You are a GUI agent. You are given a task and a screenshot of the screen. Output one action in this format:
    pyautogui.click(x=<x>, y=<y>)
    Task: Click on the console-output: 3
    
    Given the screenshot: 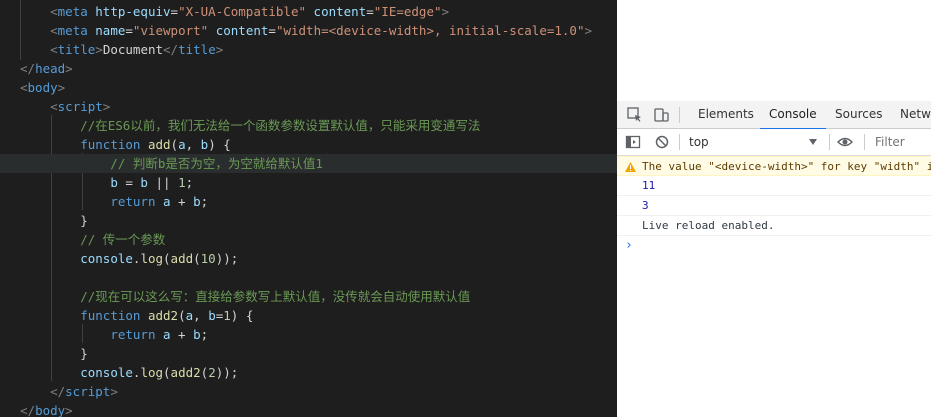 What is the action you would take?
    pyautogui.click(x=774, y=206)
    